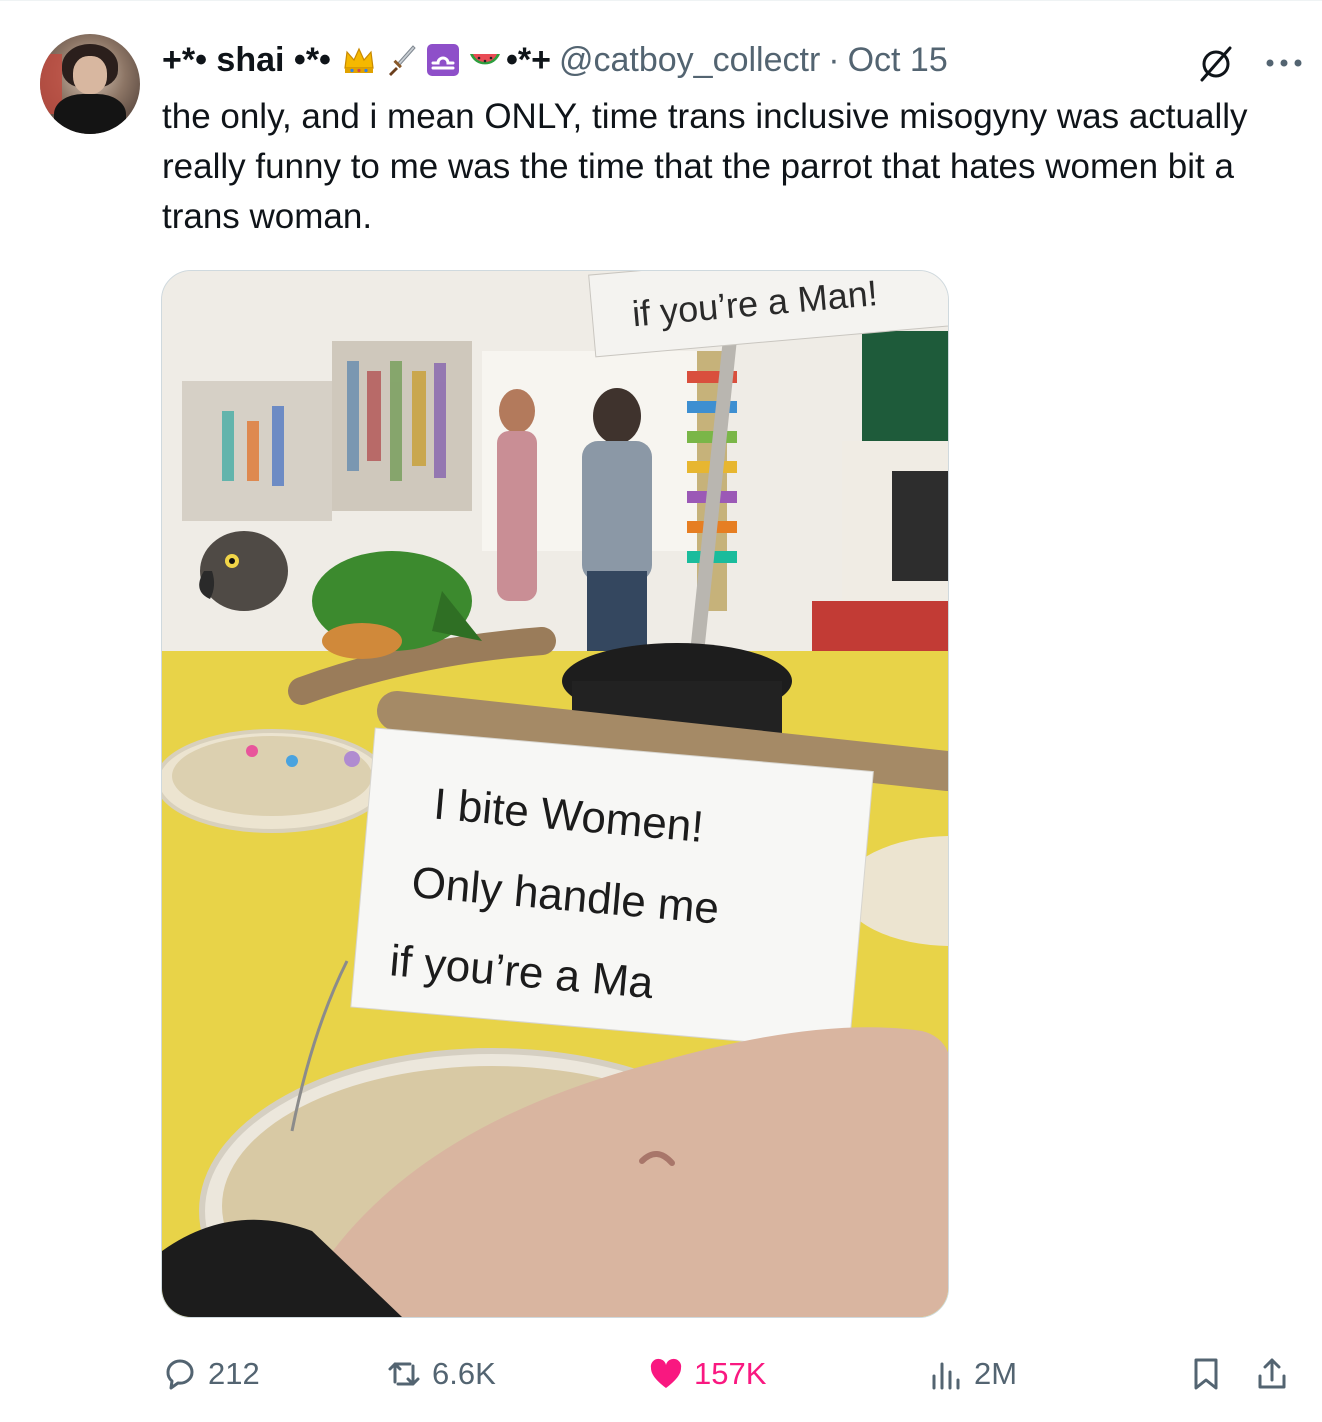  What do you see at coordinates (443, 60) in the screenshot?
I see `libra-icon` at bounding box center [443, 60].